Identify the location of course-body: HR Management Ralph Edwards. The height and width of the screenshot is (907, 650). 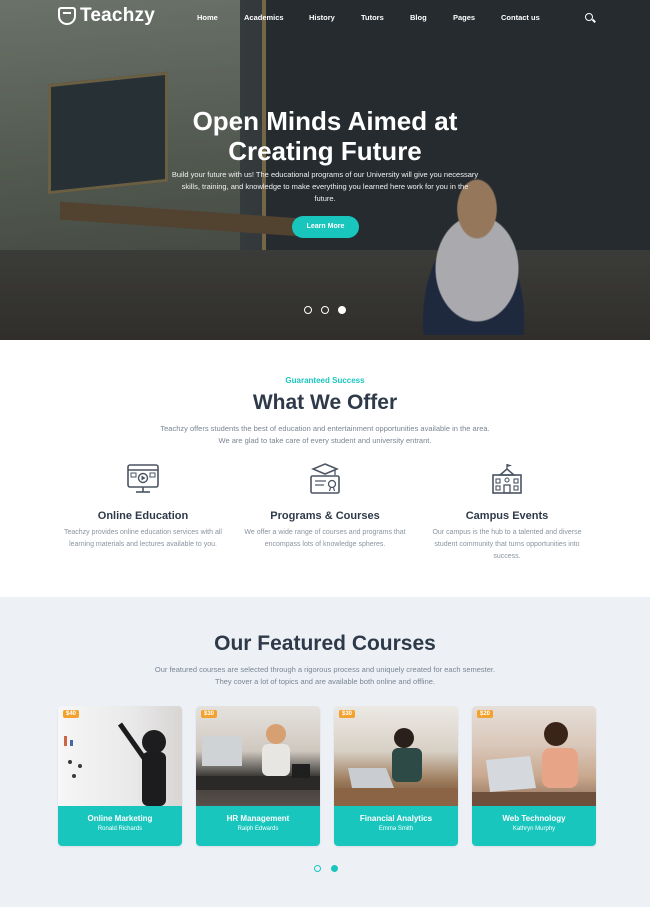
(258, 826).